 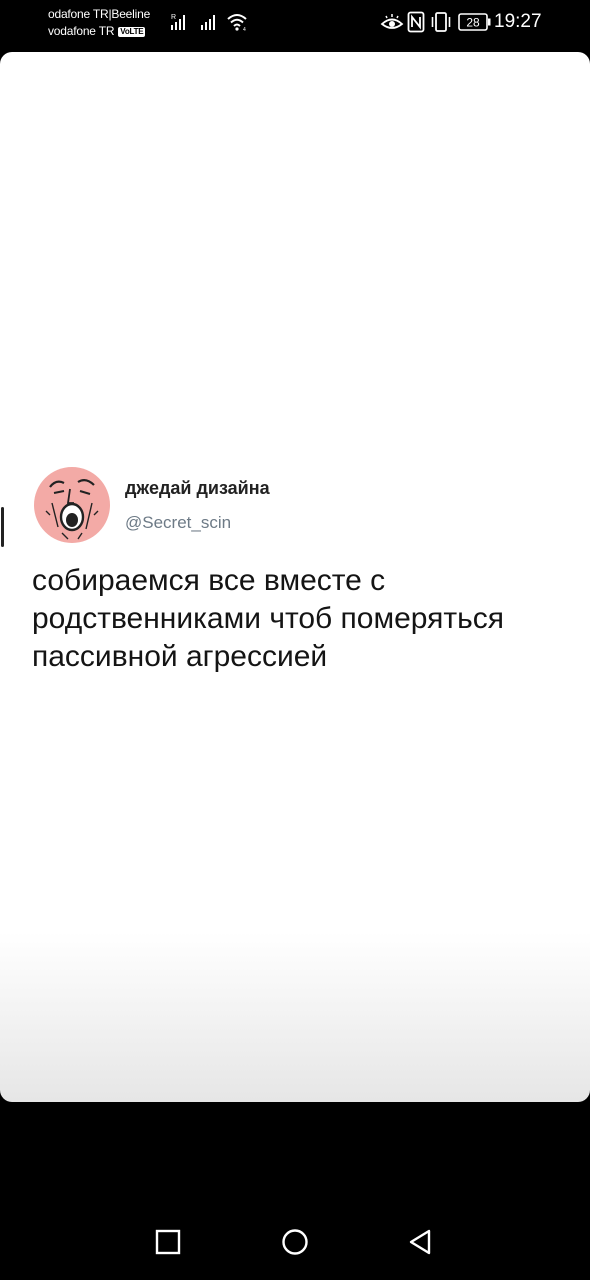 What do you see at coordinates (416, 22) in the screenshot?
I see `nfc-icon` at bounding box center [416, 22].